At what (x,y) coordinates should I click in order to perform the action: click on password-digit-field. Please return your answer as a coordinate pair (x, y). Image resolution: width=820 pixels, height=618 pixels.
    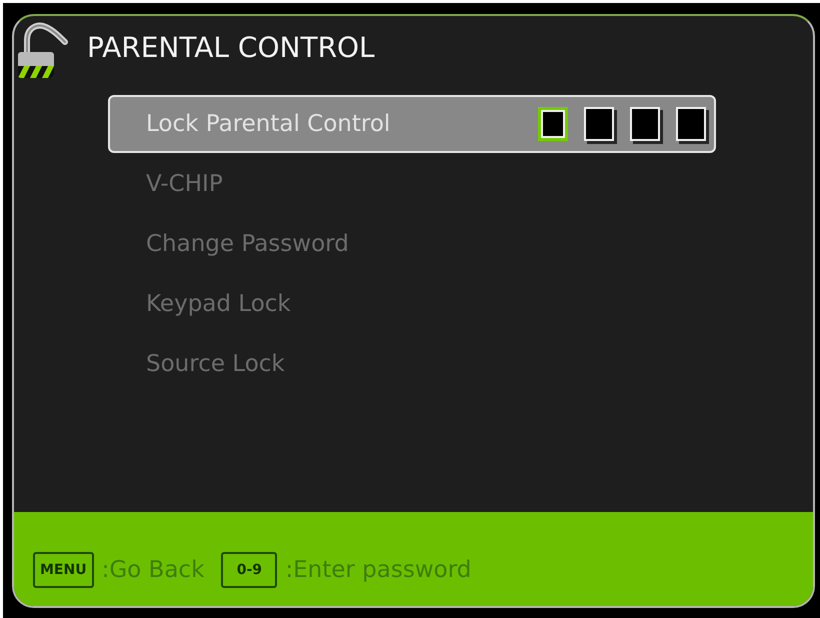
    Looking at the image, I should click on (553, 124).